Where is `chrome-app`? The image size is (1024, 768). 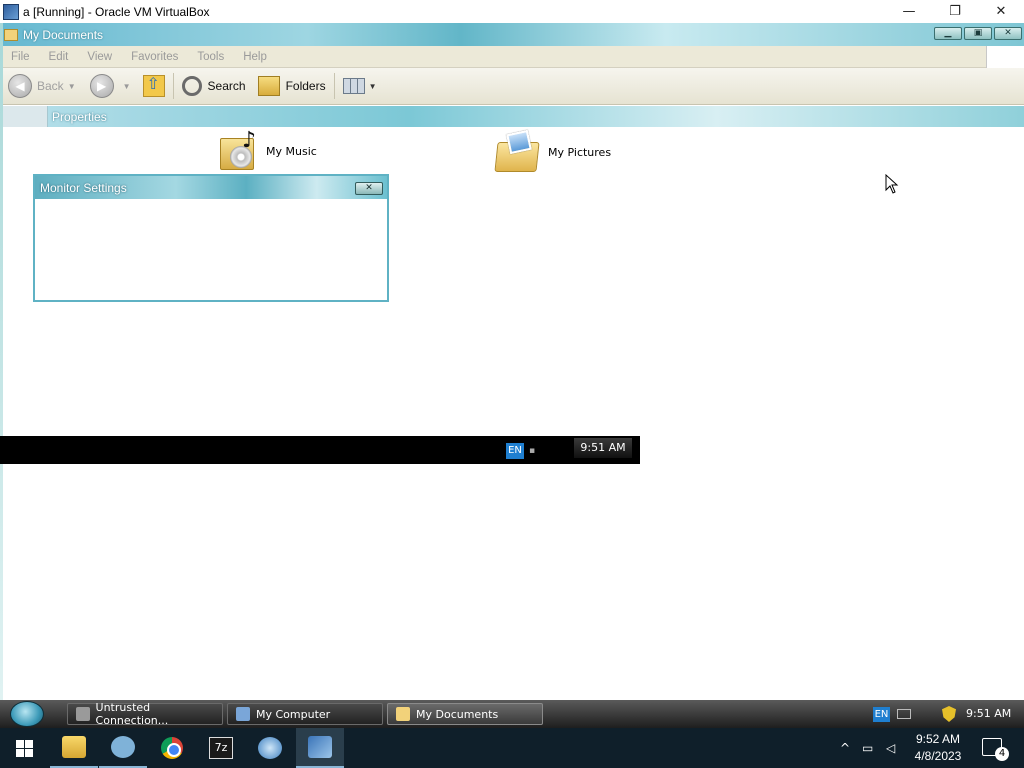
chrome-app is located at coordinates (172, 748).